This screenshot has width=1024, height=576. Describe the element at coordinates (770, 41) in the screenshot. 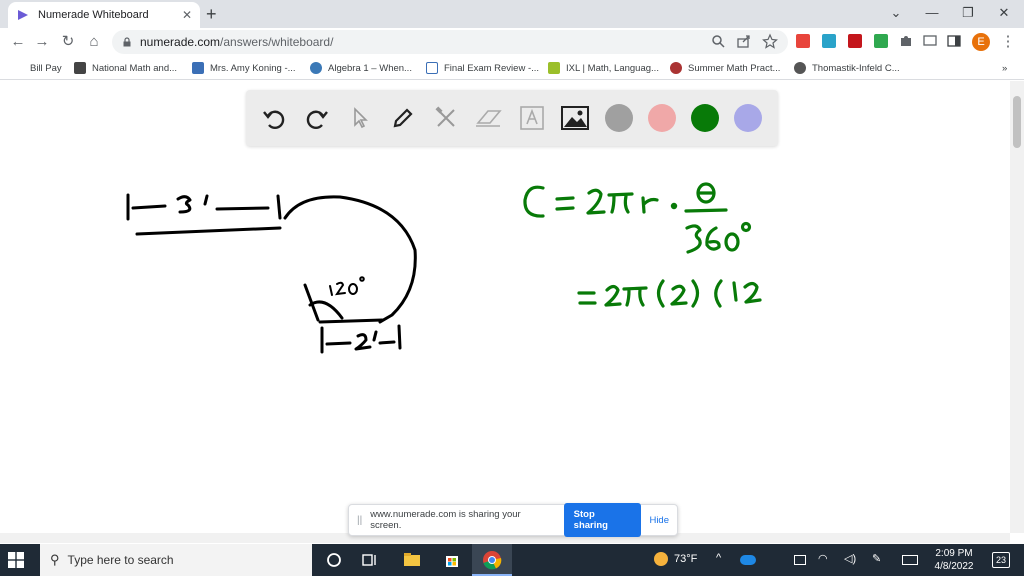

I see `bookmark-star-icon` at that location.